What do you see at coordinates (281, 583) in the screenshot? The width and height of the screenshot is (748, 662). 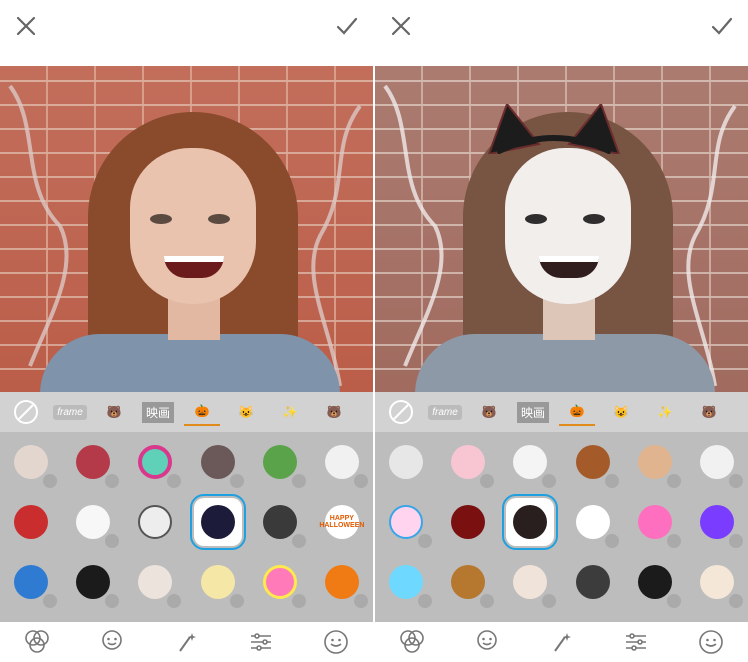 I see `sticker-pink-pumpkin` at bounding box center [281, 583].